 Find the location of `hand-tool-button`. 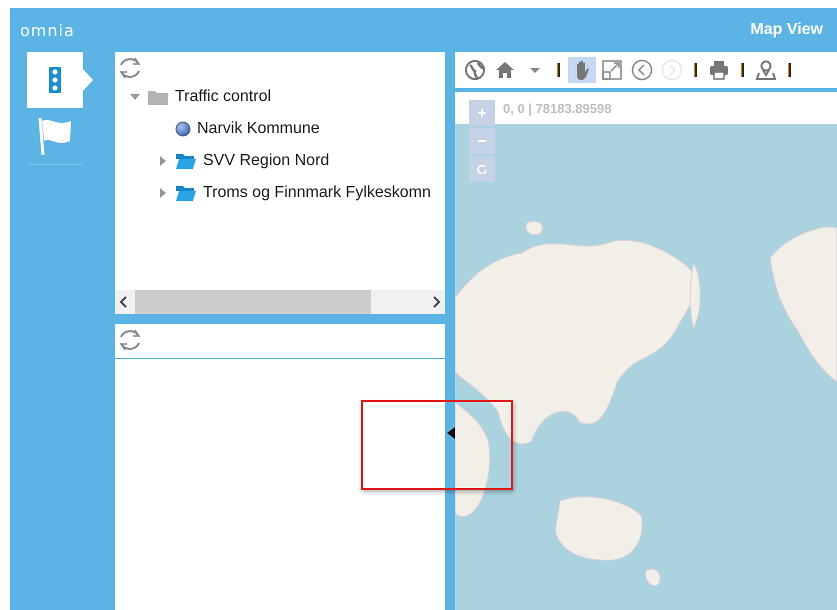

hand-tool-button is located at coordinates (582, 70).